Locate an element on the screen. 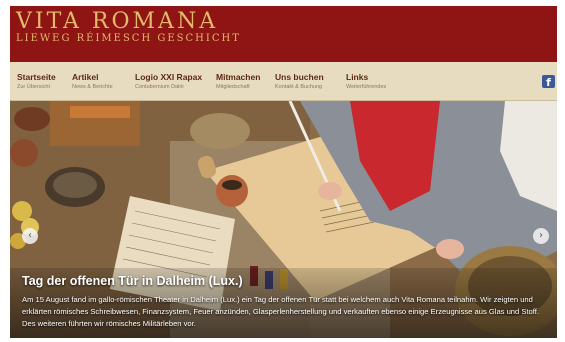 The height and width of the screenshot is (342, 565). nav-sublabel: Contubernium Dalrii is located at coordinates (159, 87).